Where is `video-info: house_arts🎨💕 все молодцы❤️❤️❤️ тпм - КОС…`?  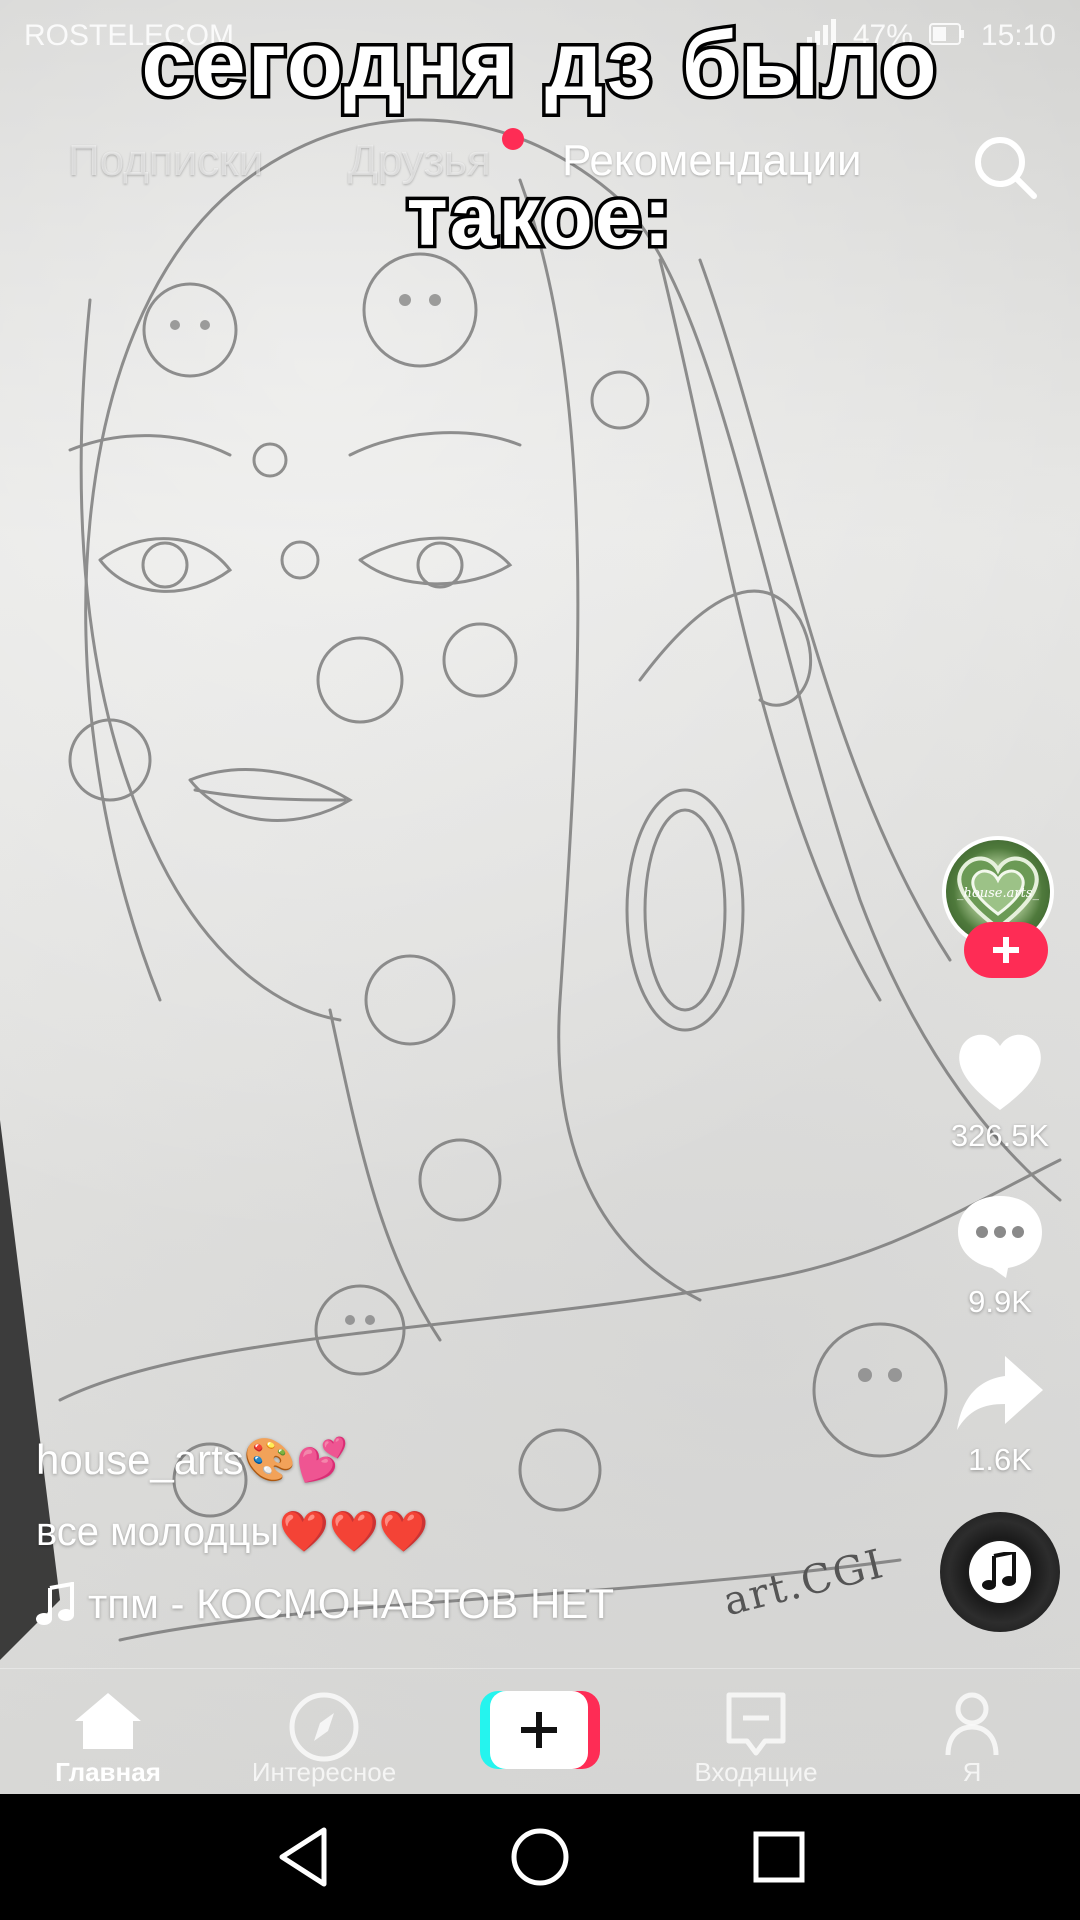 video-info: house_arts🎨💕 все молодцы❤️❤️❤️ тпм - КОС… is located at coordinates (476, 1535).